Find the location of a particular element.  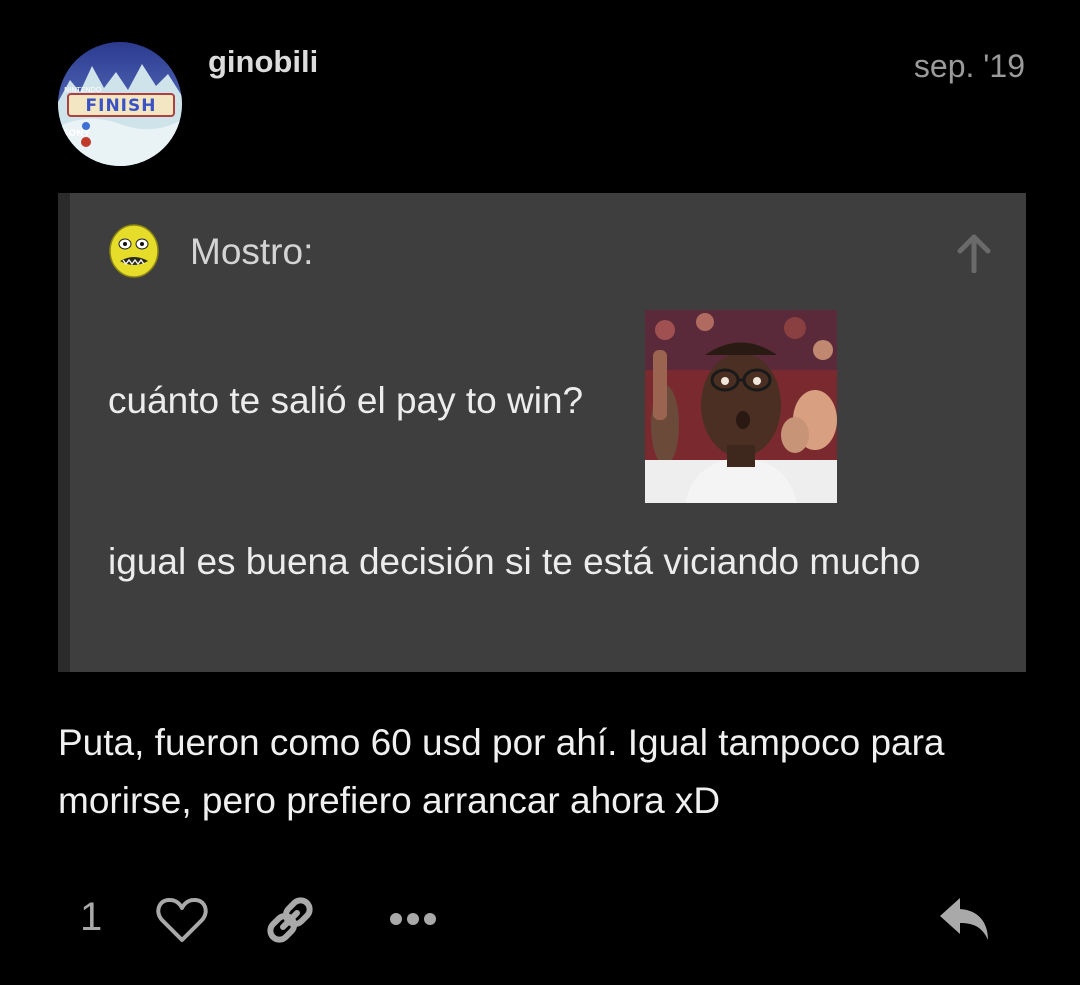

post-date: sep. '19 is located at coordinates (969, 66).